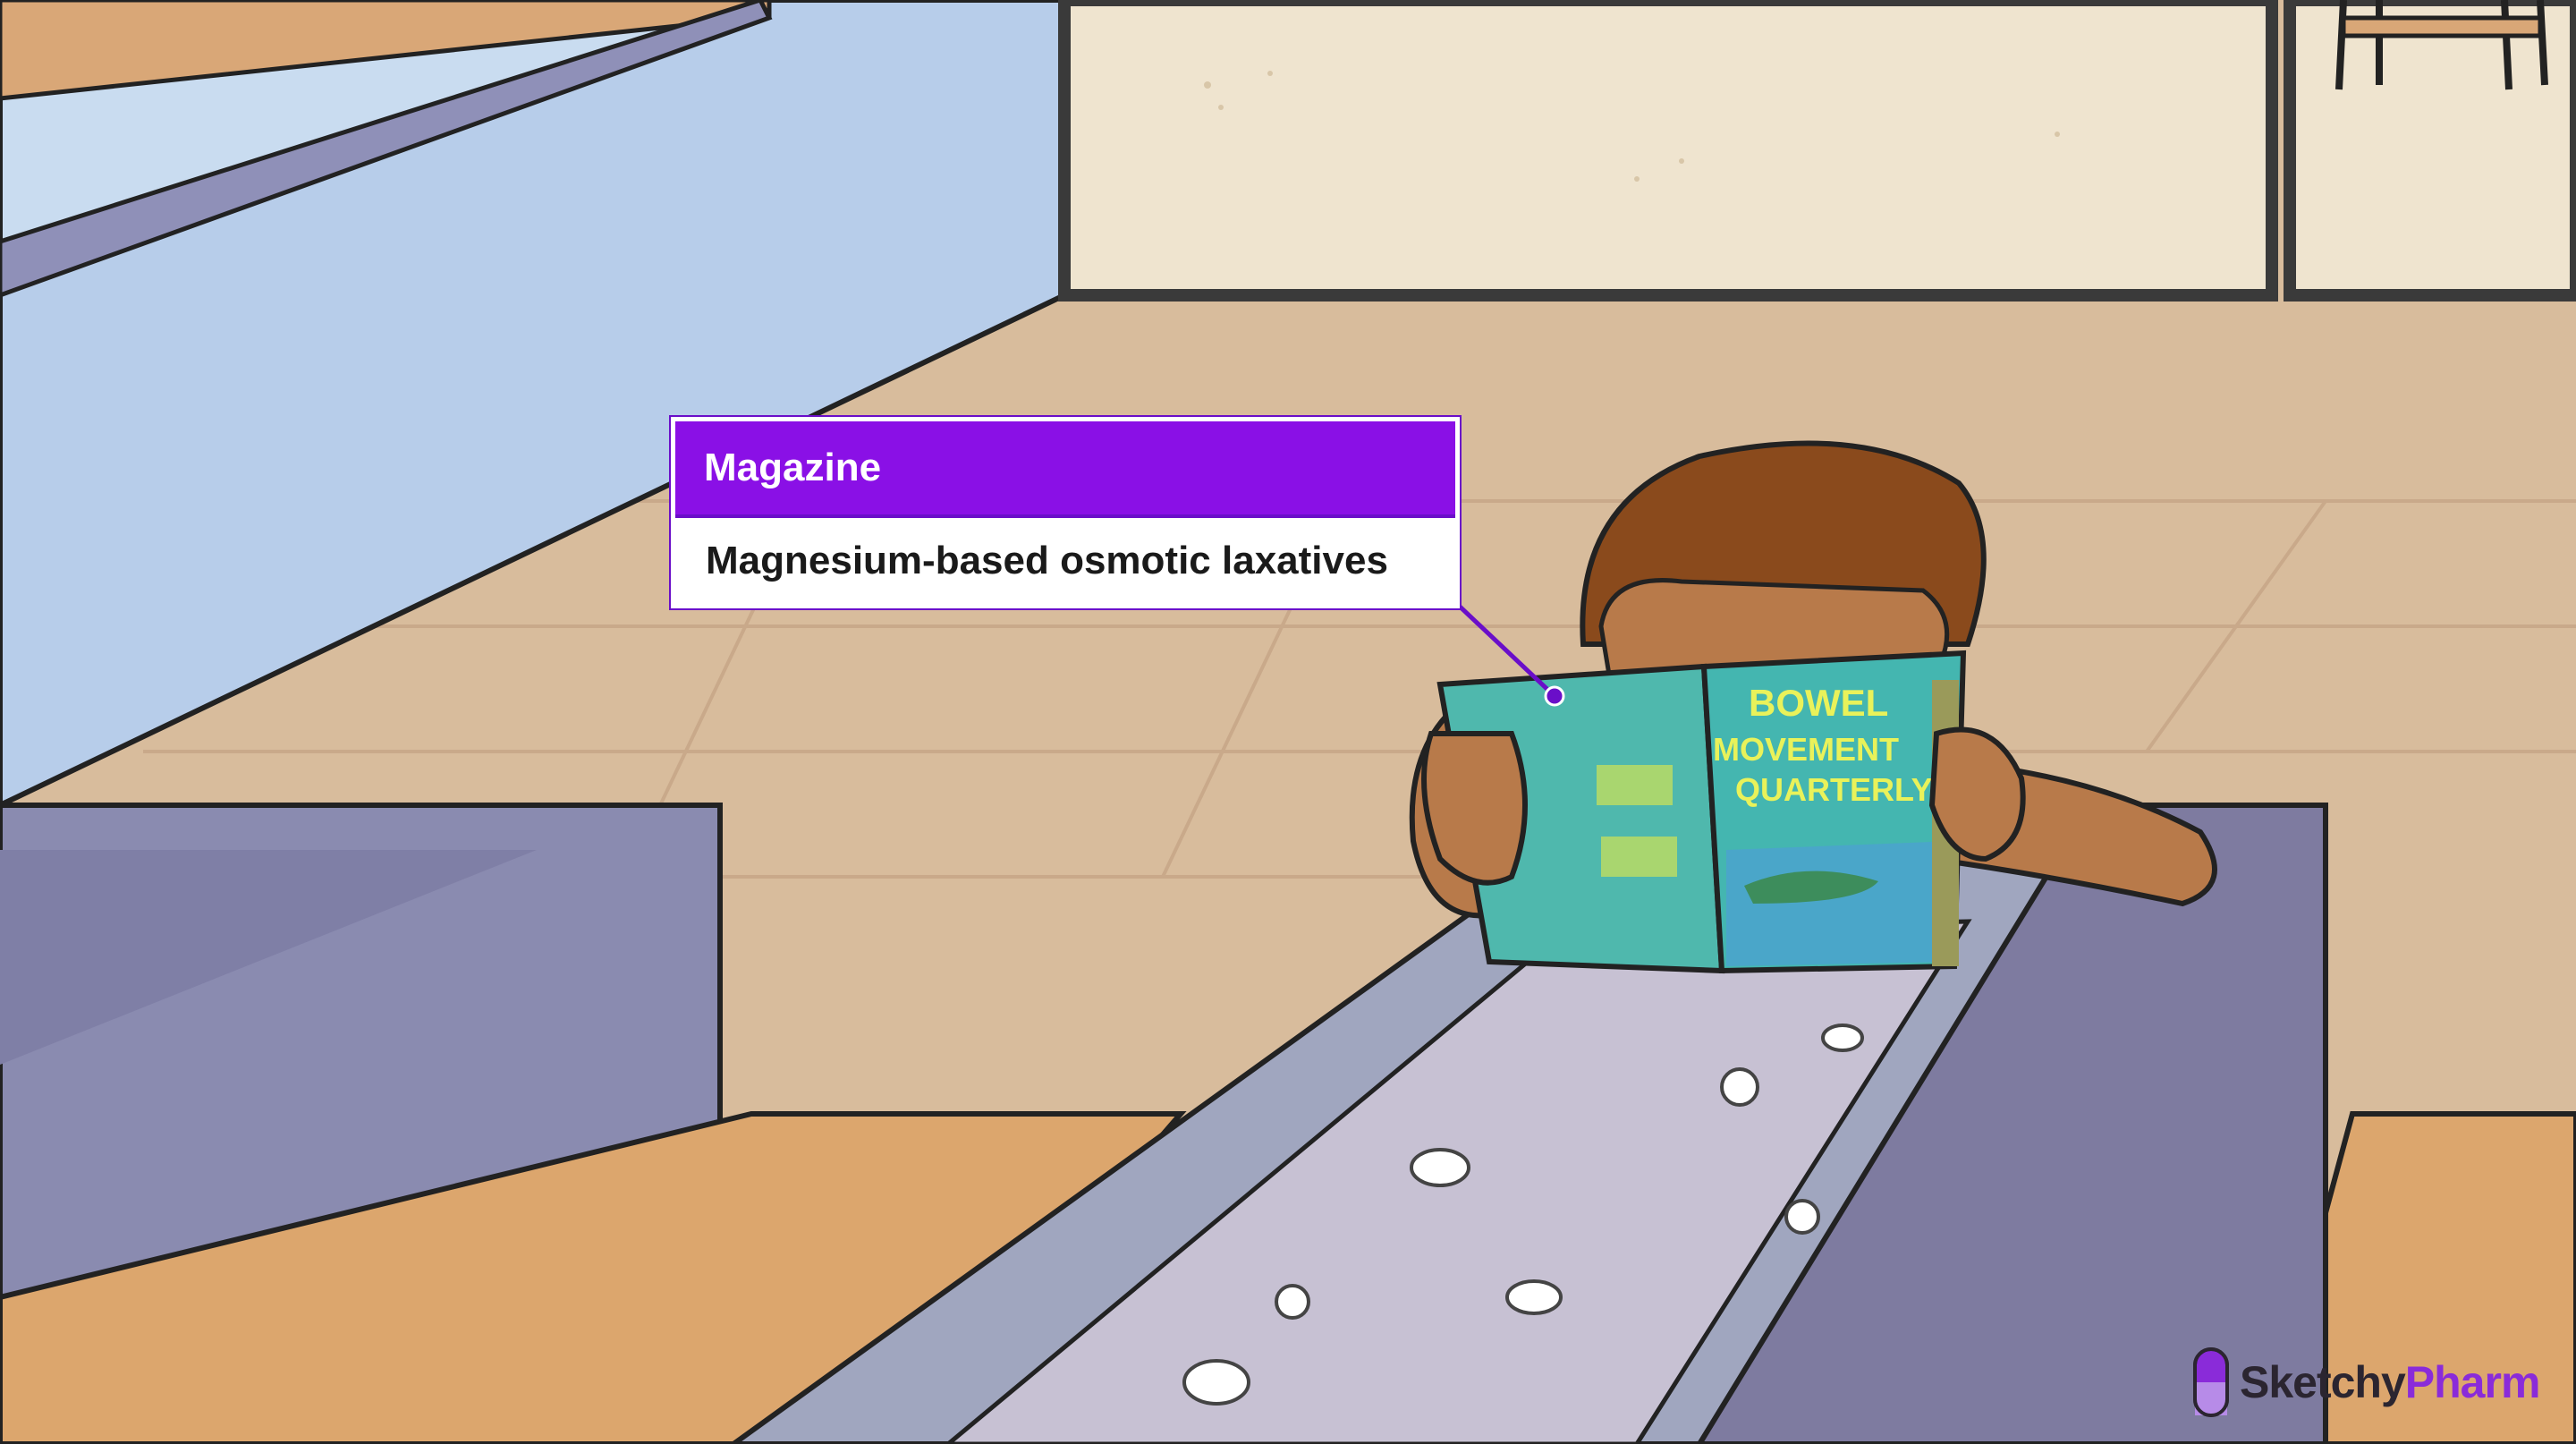 The image size is (2576, 1444). Describe the element at coordinates (1834, 789) in the screenshot. I see `magazine-title-line-3: QUARTERLY` at that location.